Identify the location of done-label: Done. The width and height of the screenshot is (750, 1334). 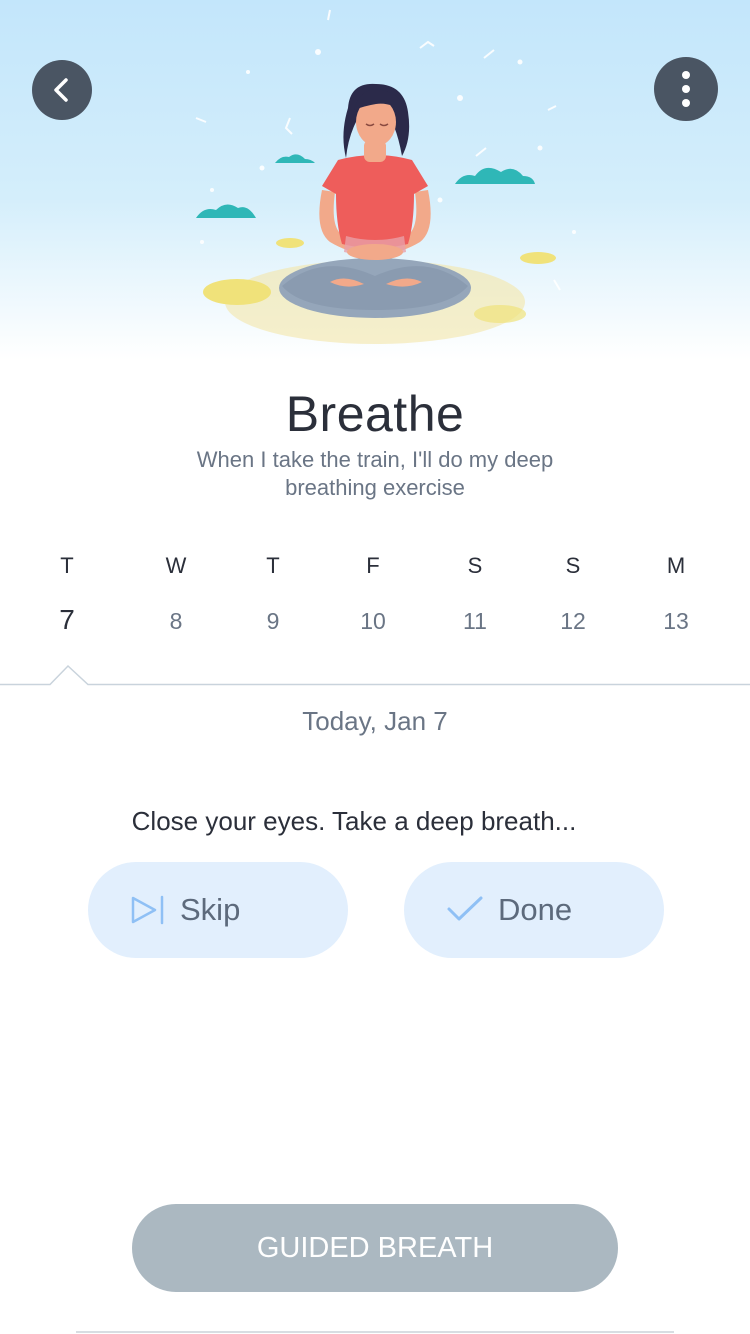
(535, 909).